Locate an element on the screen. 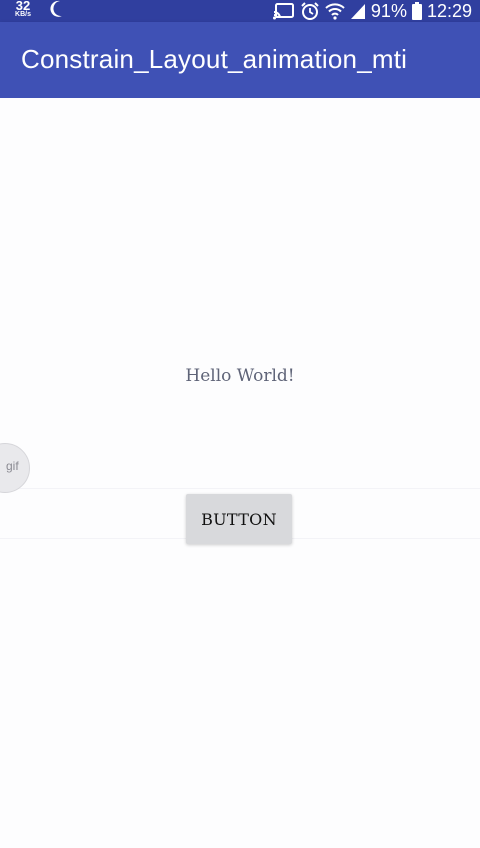  divider is located at coordinates (240, 488).